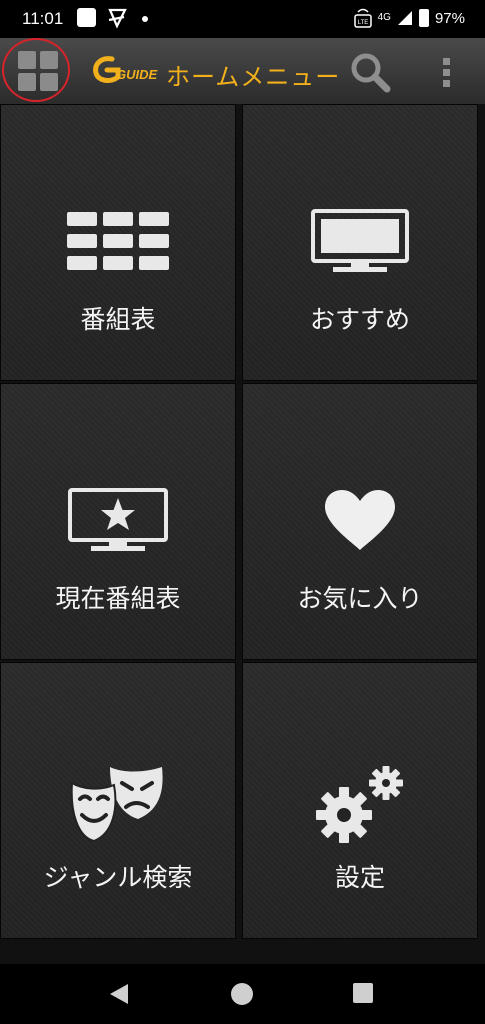 The image size is (485, 1024). I want to click on volte-icon: LTE, so click(362, 18).